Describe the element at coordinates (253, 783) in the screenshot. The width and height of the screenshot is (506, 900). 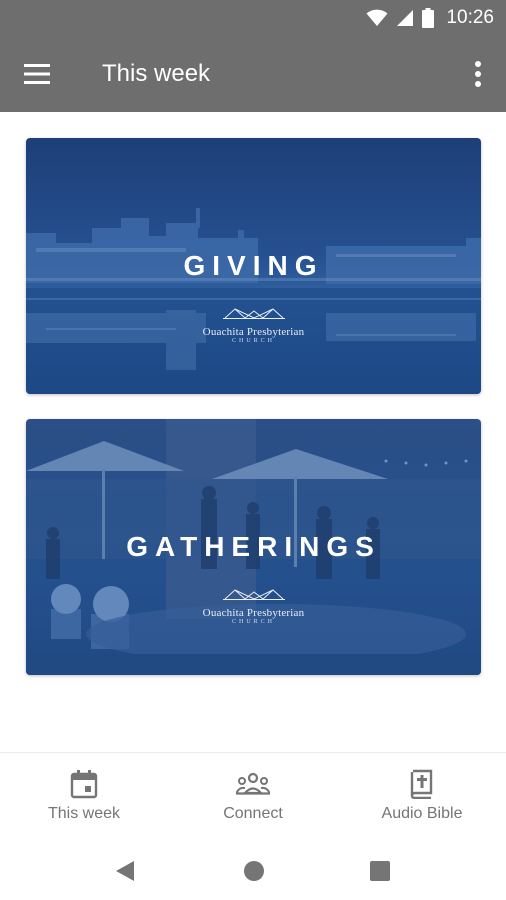
I see `people-icon` at that location.